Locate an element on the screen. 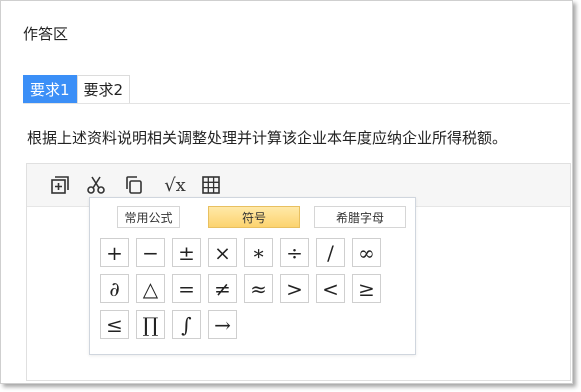  symbol-approx: ≈ is located at coordinates (258, 288).